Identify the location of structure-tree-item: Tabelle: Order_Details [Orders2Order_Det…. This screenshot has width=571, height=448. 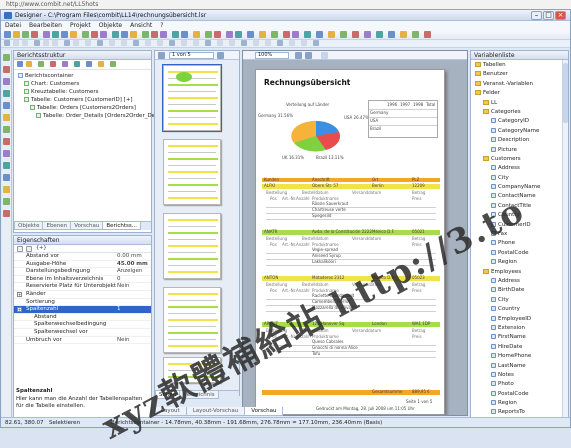
(87, 116).